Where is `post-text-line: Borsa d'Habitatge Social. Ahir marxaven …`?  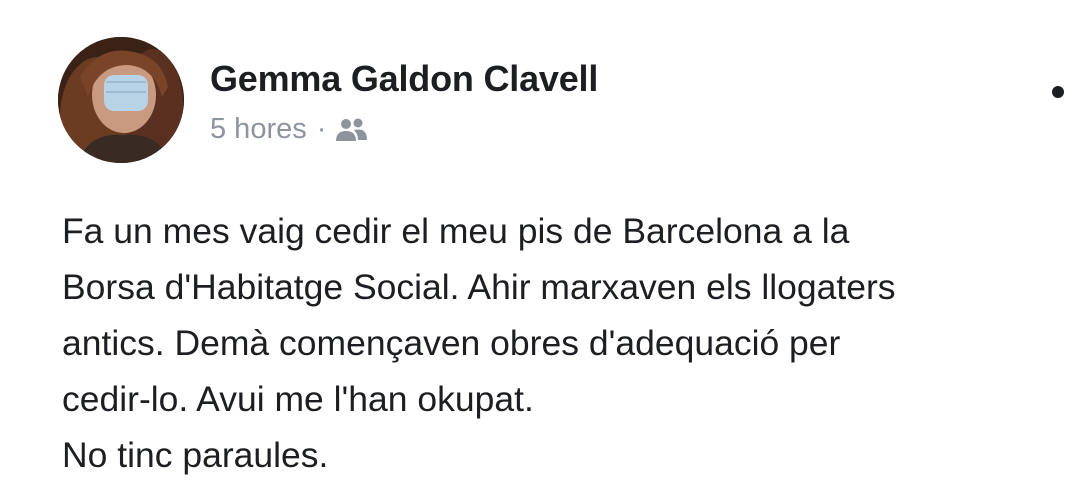
post-text-line: Borsa d'Habitatge Social. Ahir marxaven … is located at coordinates (479, 287).